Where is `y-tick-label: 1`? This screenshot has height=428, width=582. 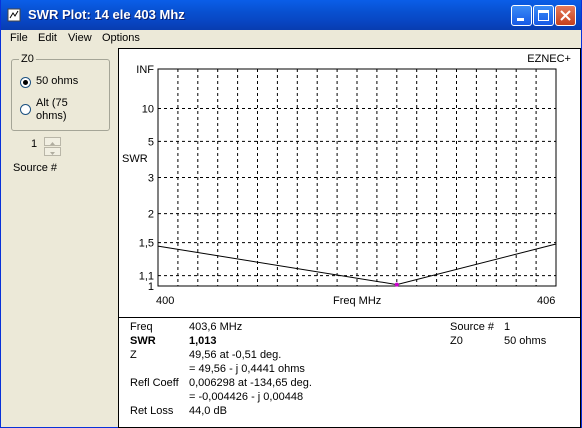 y-tick-label: 1 is located at coordinates (151, 287).